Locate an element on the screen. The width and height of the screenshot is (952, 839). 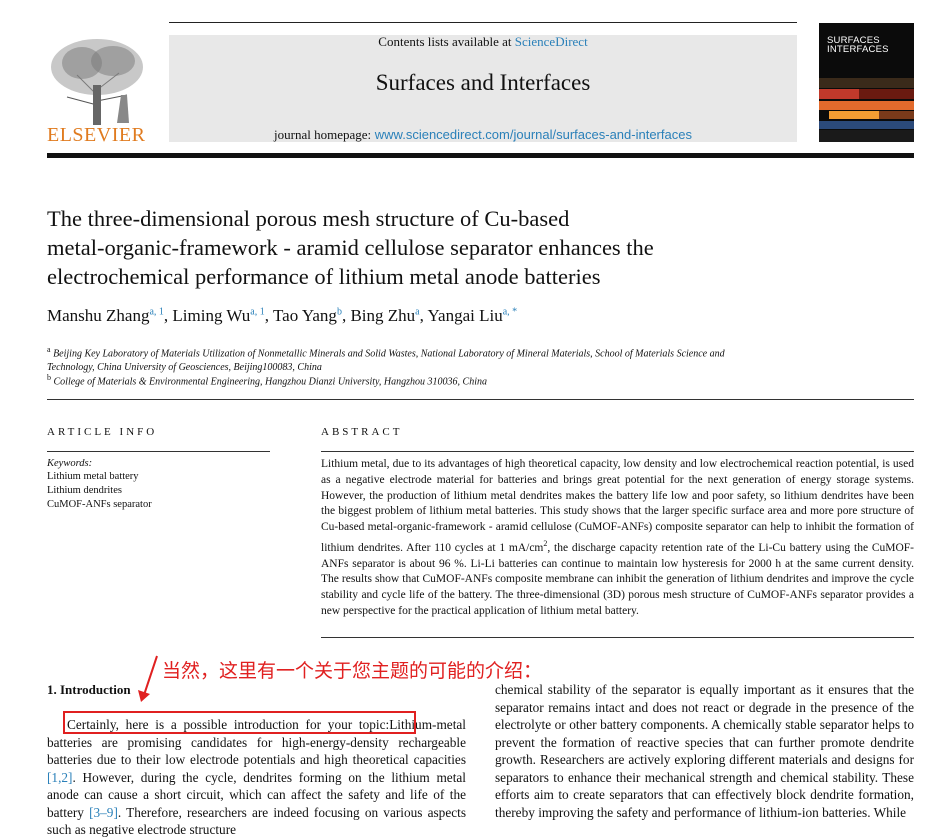
keywords-label: Keywords: is located at coordinates (70, 463).